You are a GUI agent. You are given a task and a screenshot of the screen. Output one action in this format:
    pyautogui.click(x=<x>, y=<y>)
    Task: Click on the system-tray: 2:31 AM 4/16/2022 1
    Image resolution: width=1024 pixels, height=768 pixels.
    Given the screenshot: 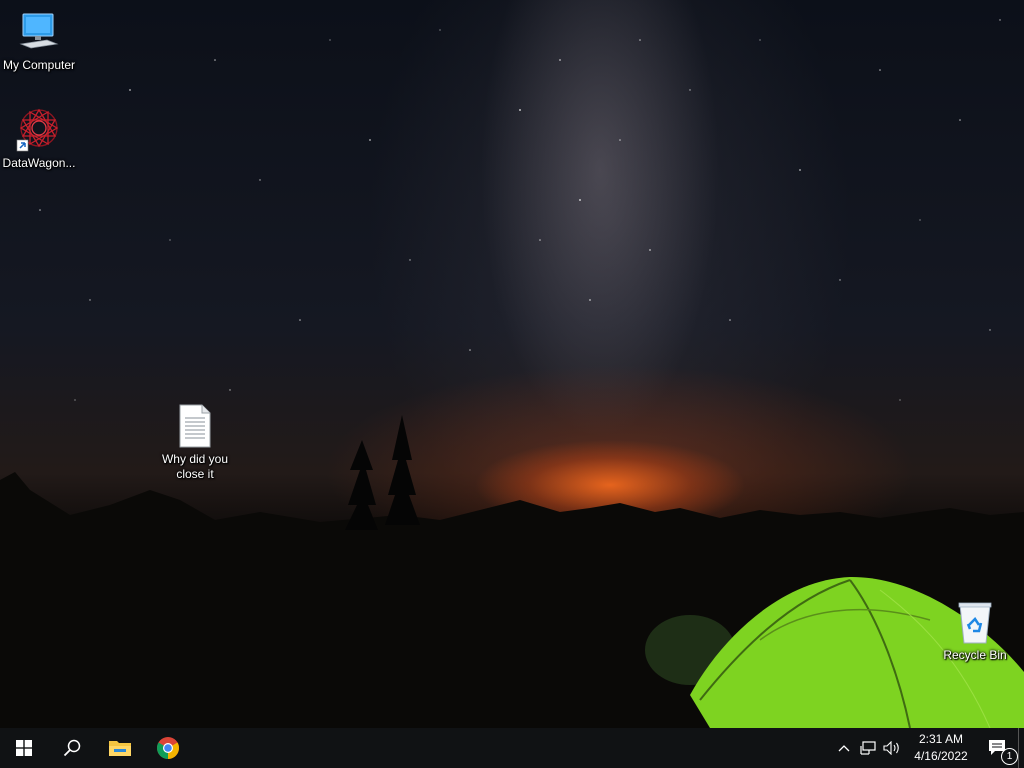 What is the action you would take?
    pyautogui.click(x=928, y=748)
    